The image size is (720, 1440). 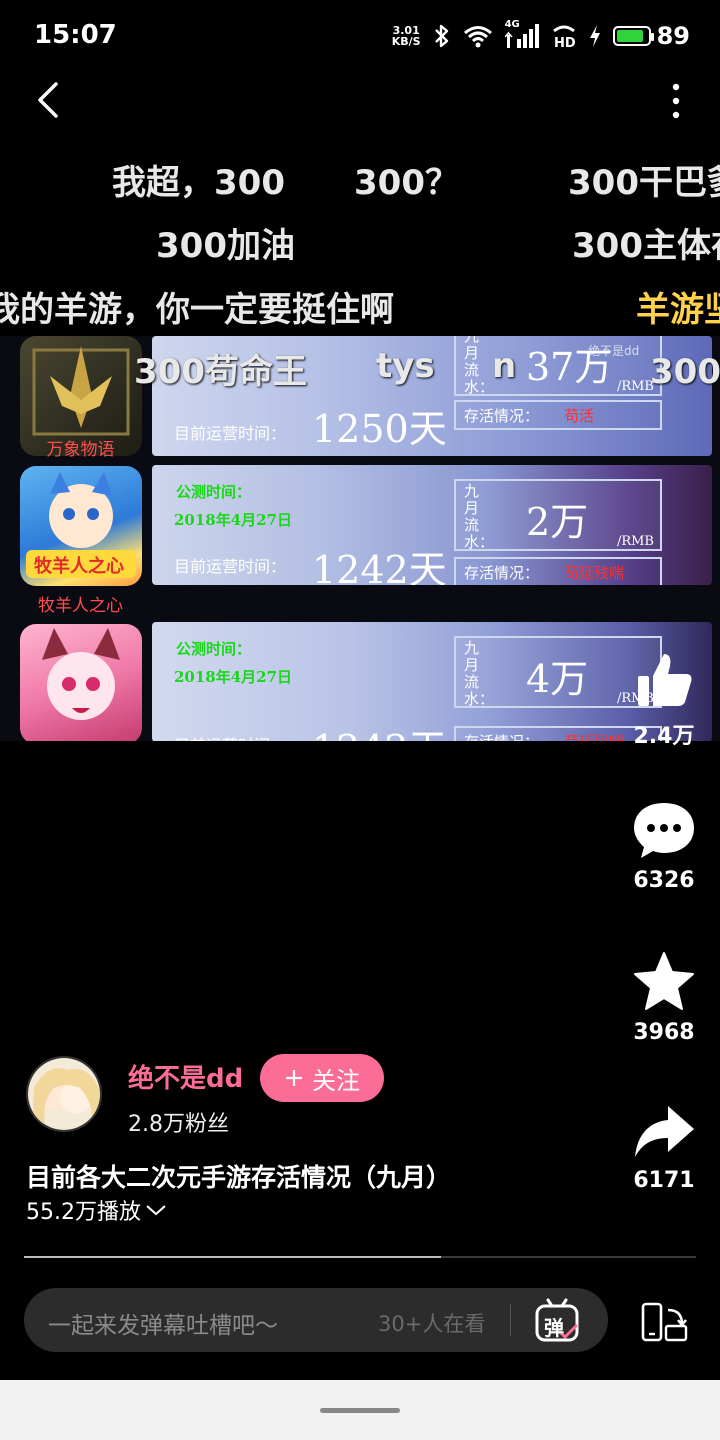 What do you see at coordinates (614, 351) in the screenshot?
I see `video-watermark: 绝不是dd` at bounding box center [614, 351].